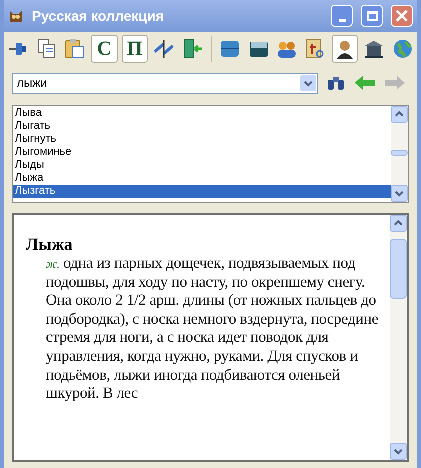 This screenshot has height=468, width=421. What do you see at coordinates (75, 49) in the screenshot?
I see `clipboard-icon` at bounding box center [75, 49].